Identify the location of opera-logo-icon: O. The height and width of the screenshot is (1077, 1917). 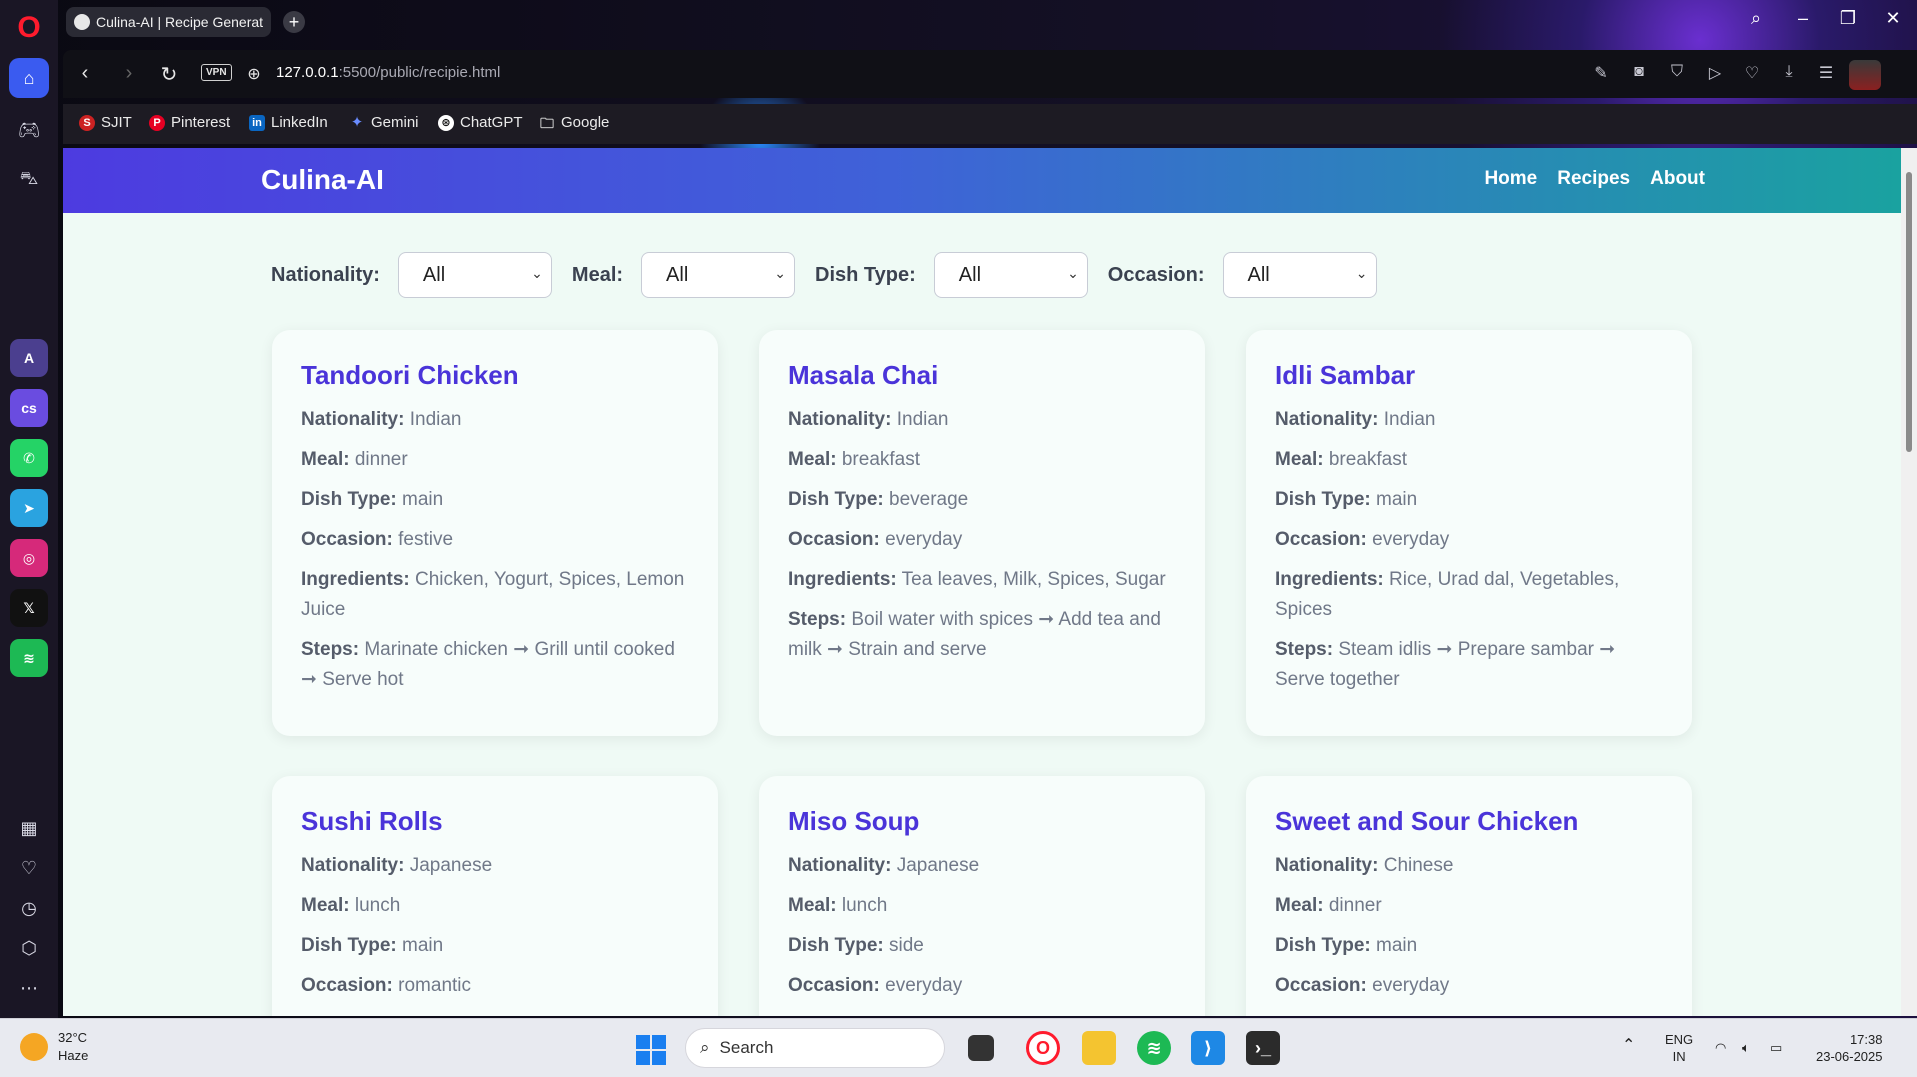
(29, 28).